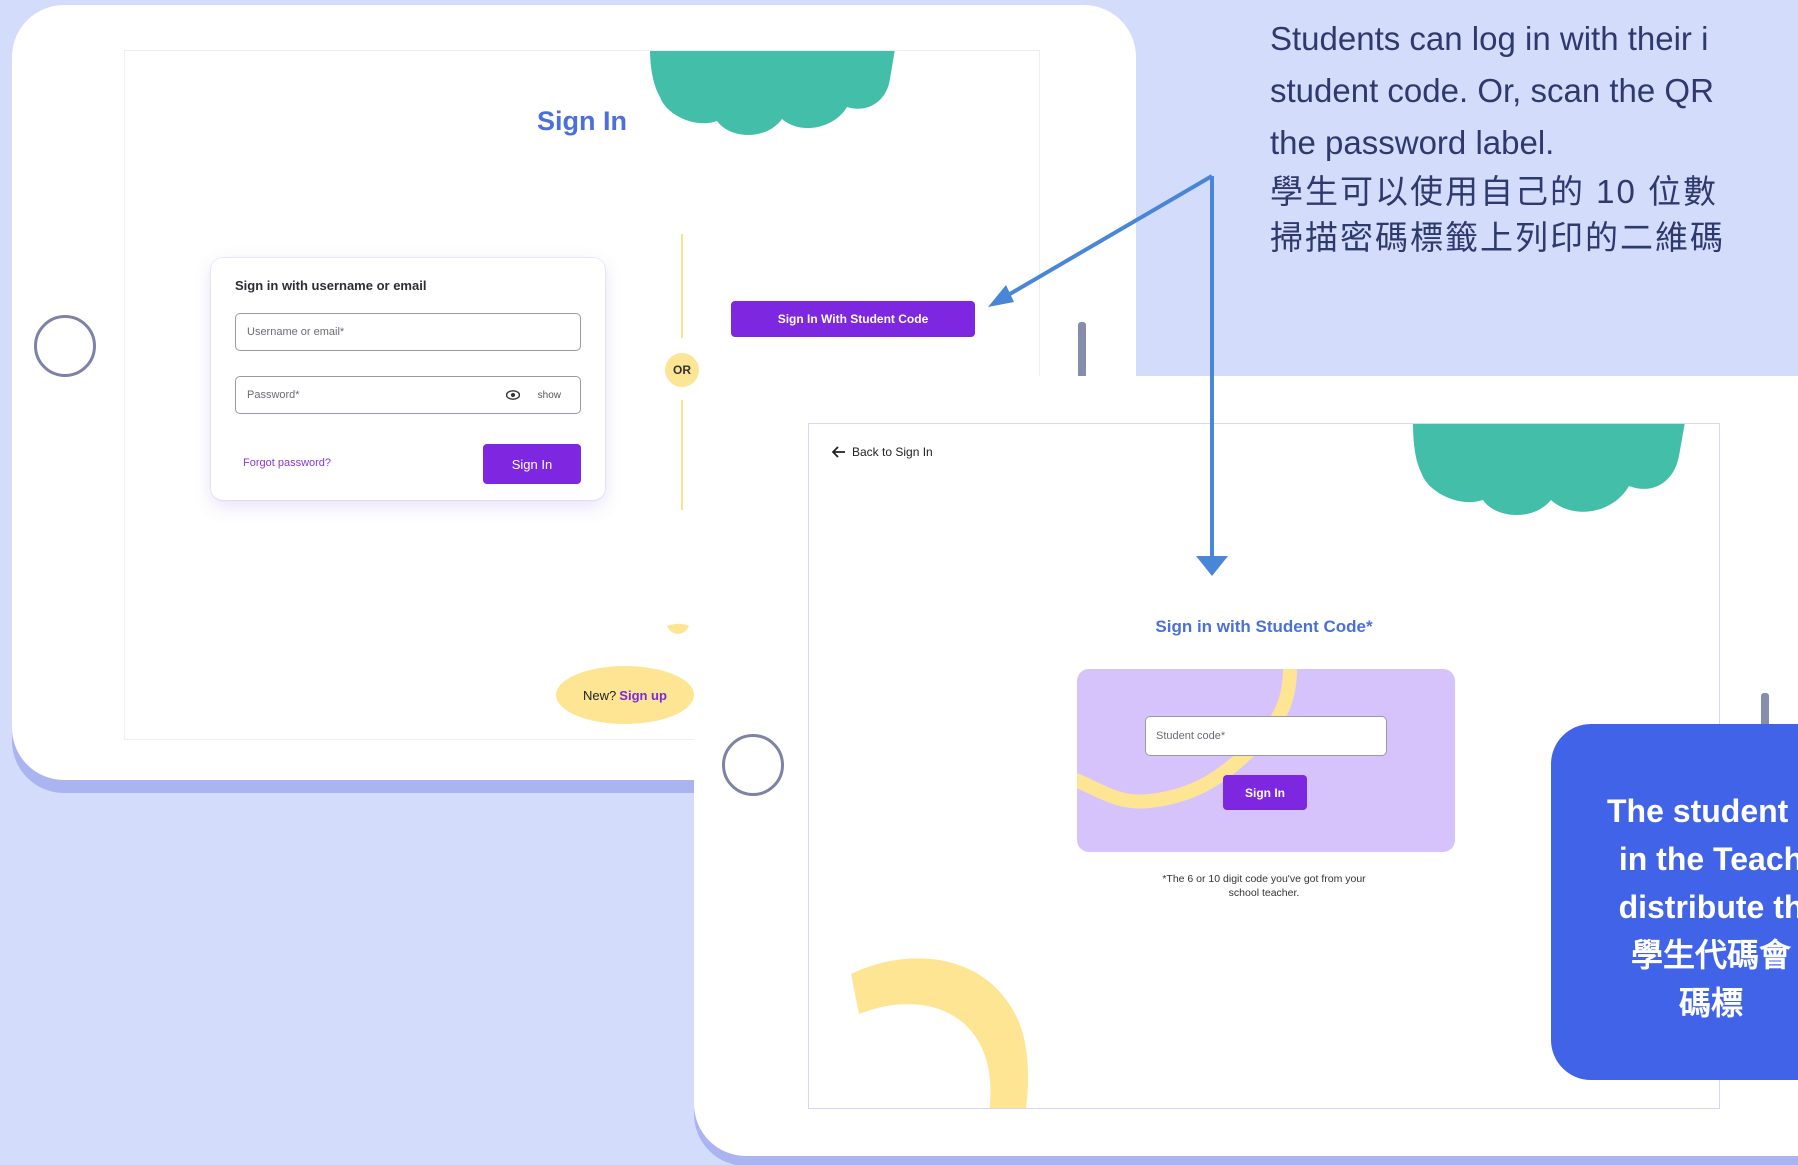 The image size is (1798, 1165). Describe the element at coordinates (1212, 566) in the screenshot. I see `arrowhead-down` at that location.